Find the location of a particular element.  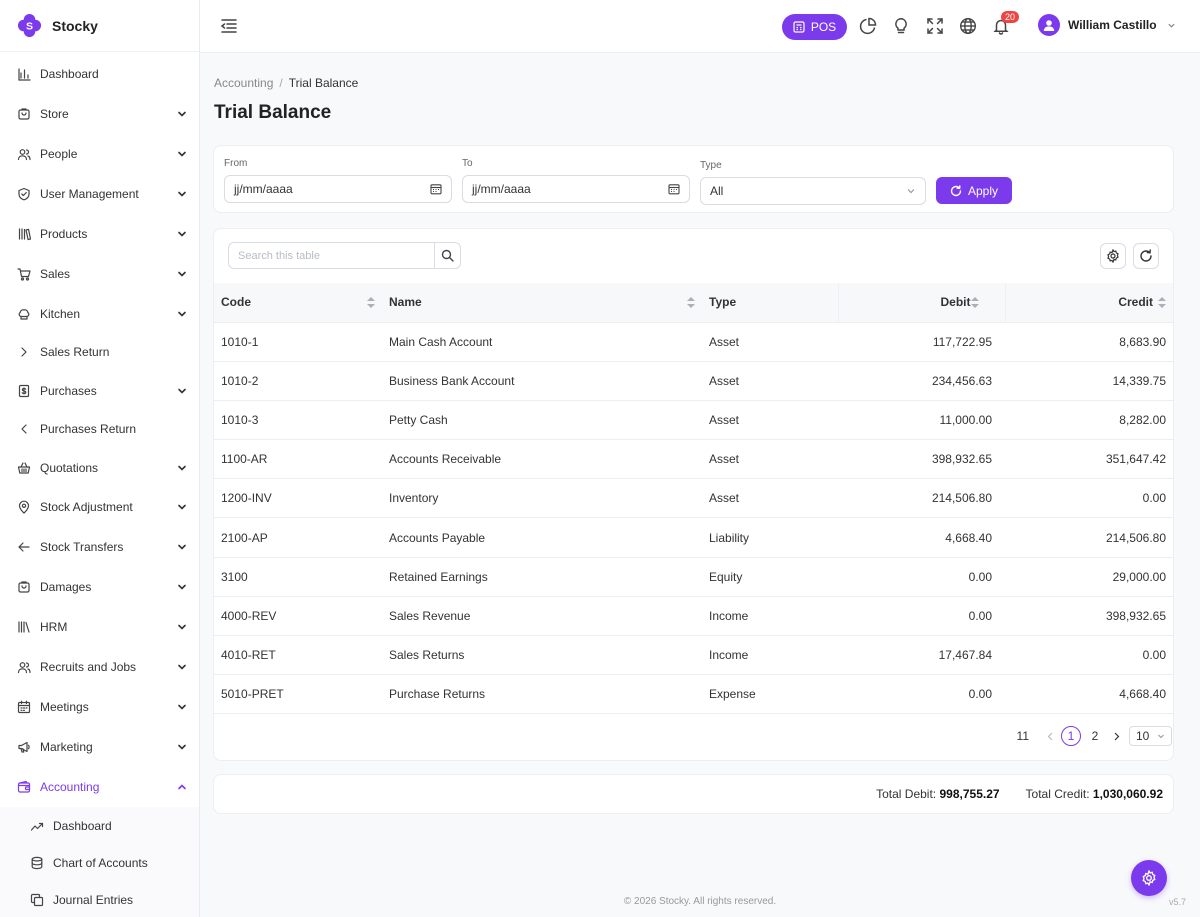

globe-icon is located at coordinates (968, 26).